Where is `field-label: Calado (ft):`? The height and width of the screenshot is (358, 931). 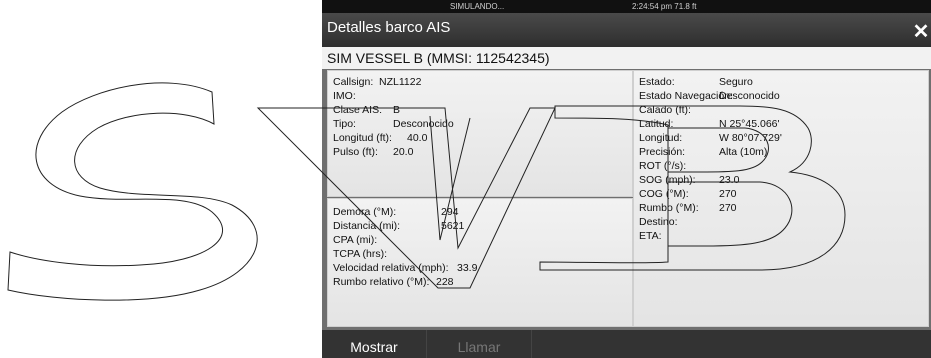 field-label: Calado (ft): is located at coordinates (665, 110).